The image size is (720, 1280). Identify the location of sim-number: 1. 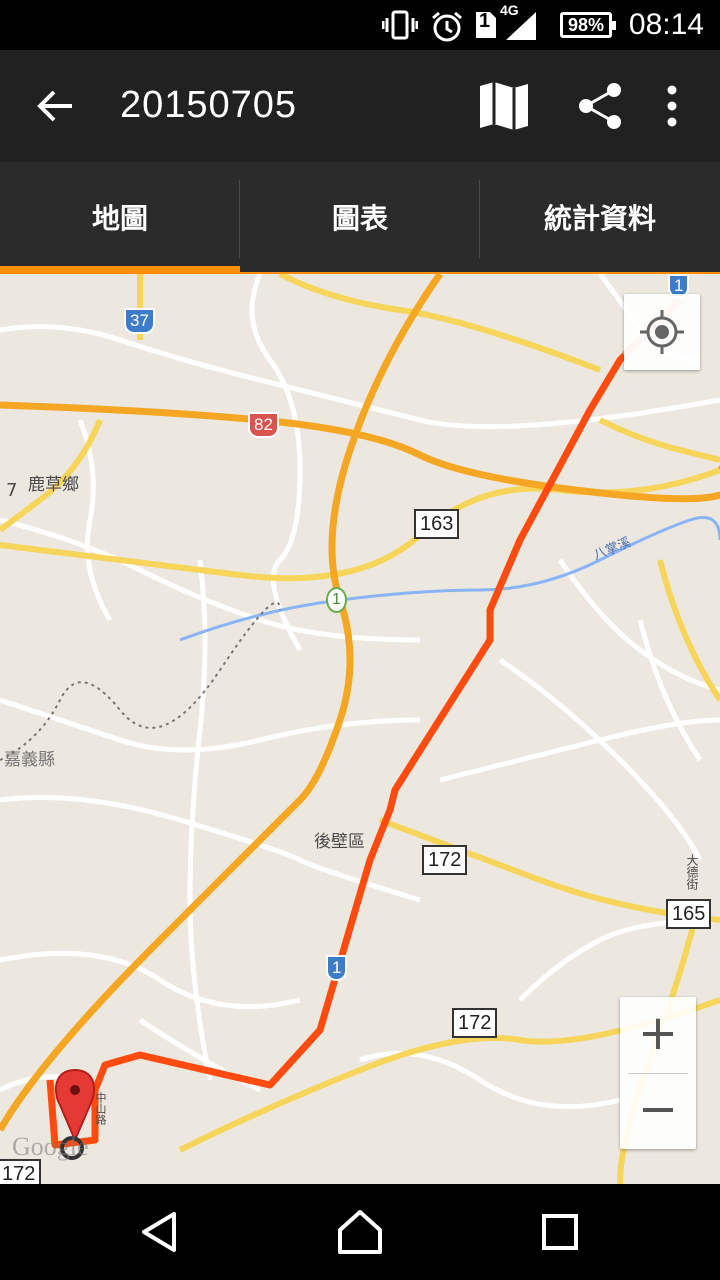
(485, 21).